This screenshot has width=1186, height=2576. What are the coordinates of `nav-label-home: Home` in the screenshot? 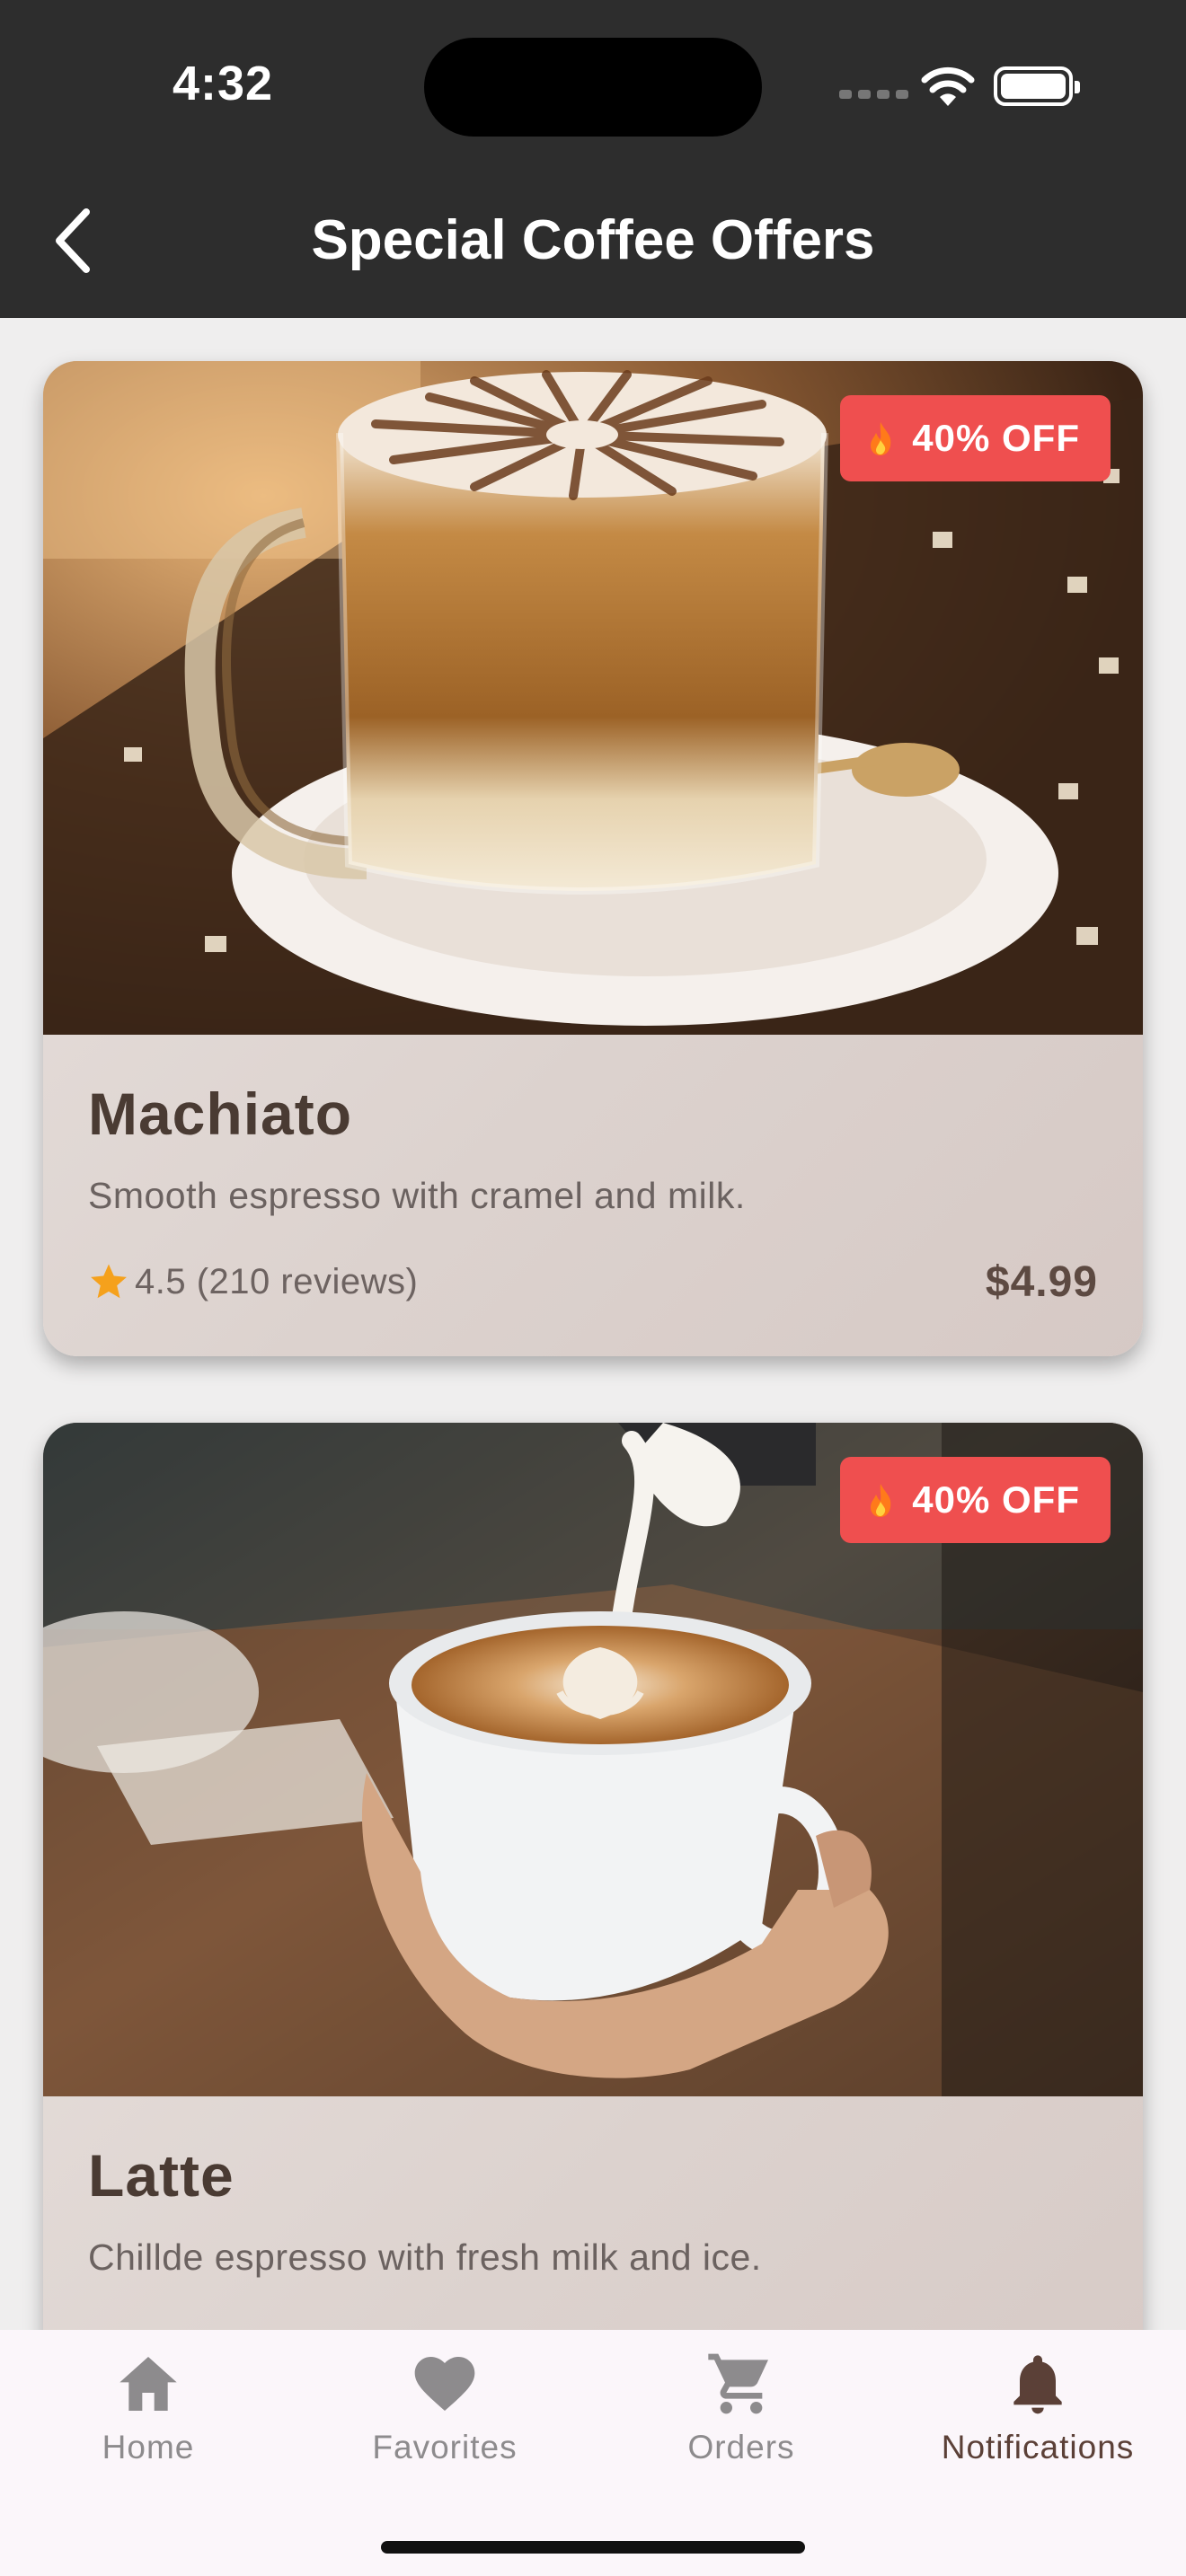 It's located at (148, 2447).